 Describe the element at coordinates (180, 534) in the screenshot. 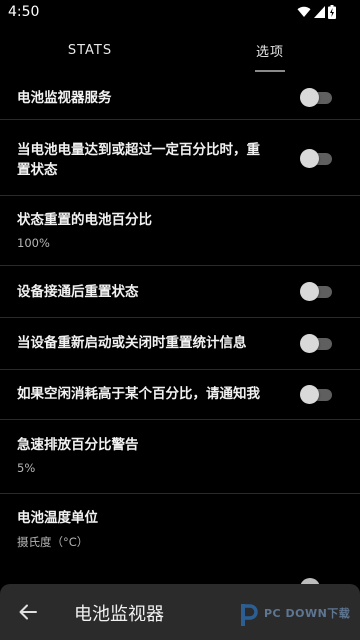

I see `setting-temperature-unit: 电池温度单位 摄氏度（°C）` at that location.